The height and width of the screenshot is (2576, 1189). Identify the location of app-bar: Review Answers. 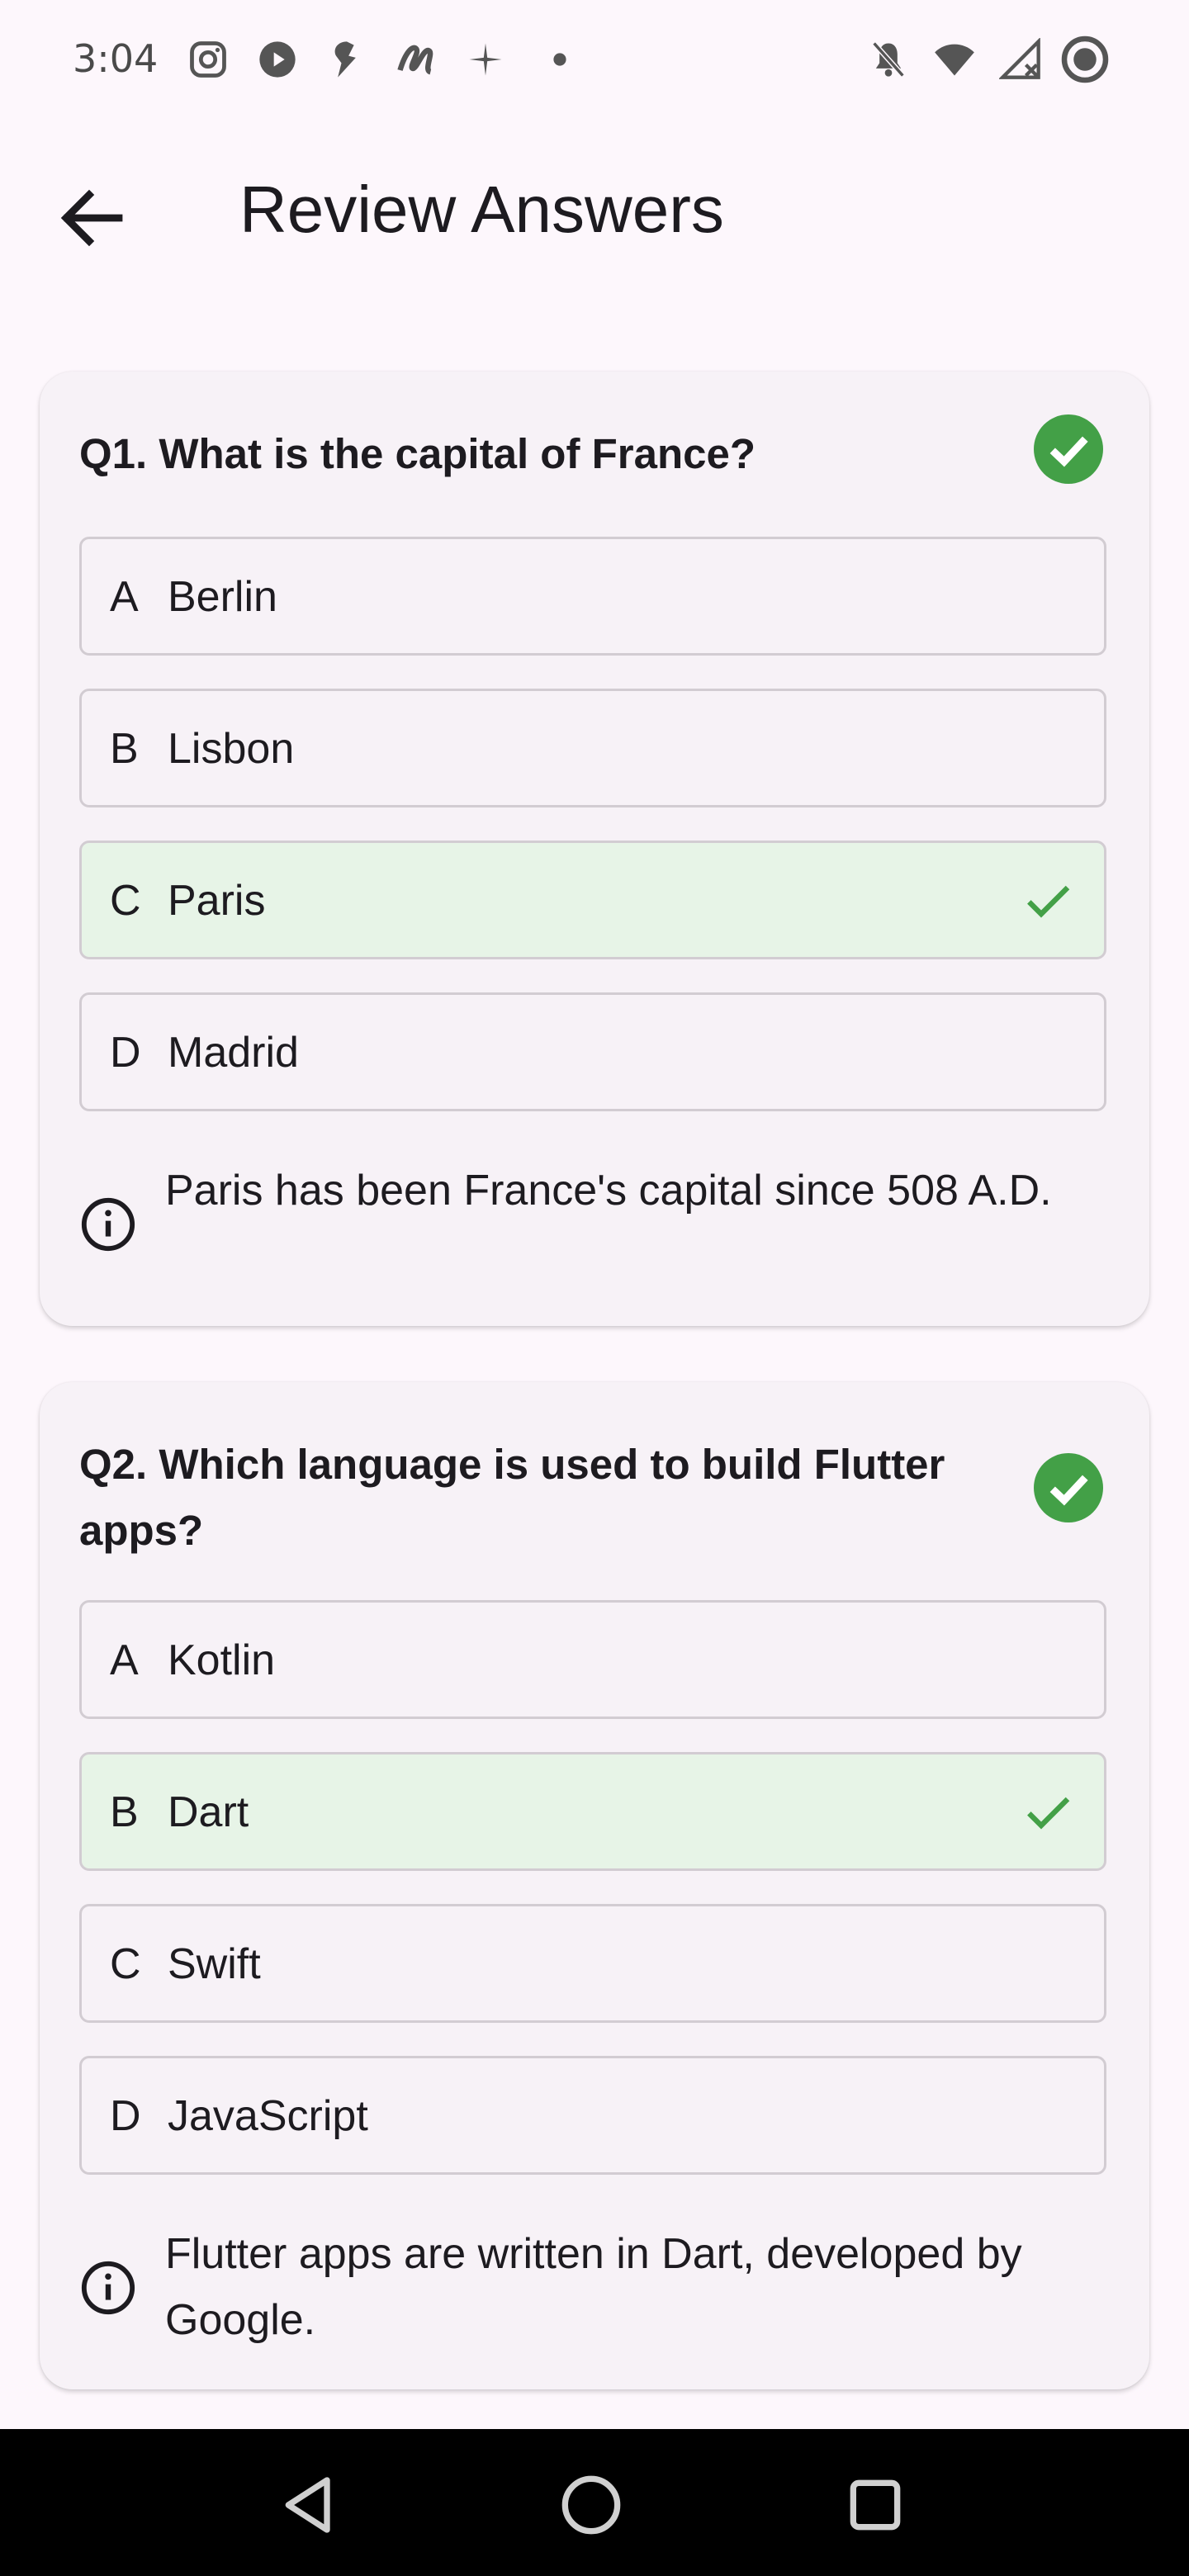
(594, 210).